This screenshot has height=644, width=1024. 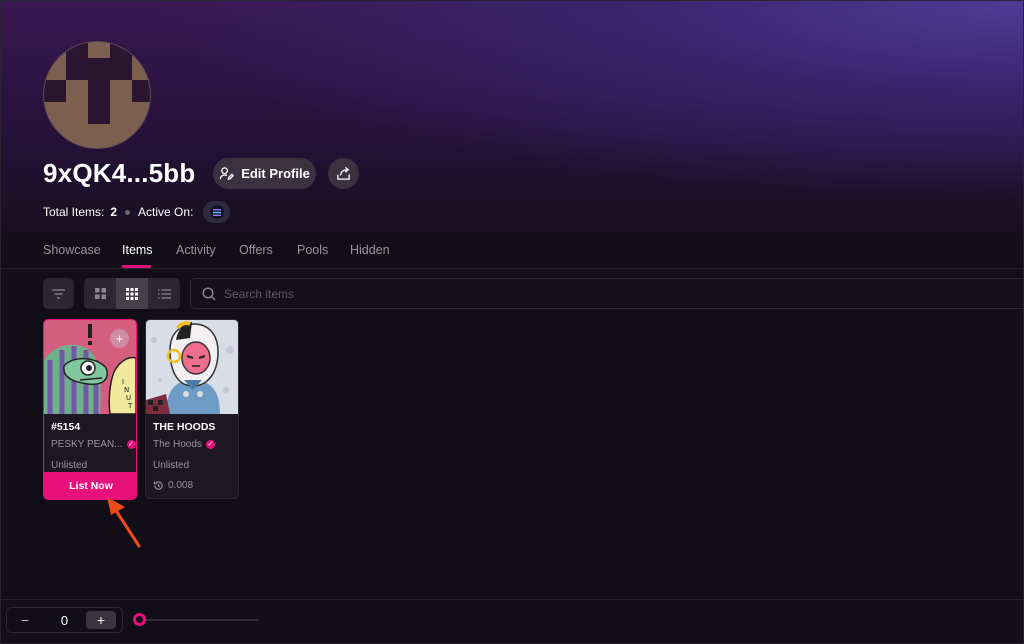 What do you see at coordinates (128, 212) in the screenshot?
I see `separator-dot` at bounding box center [128, 212].